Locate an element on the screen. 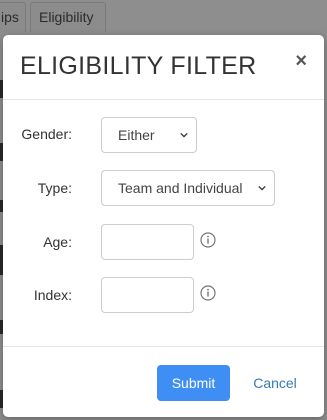 The height and width of the screenshot is (420, 327). close-button: × is located at coordinates (301, 61).